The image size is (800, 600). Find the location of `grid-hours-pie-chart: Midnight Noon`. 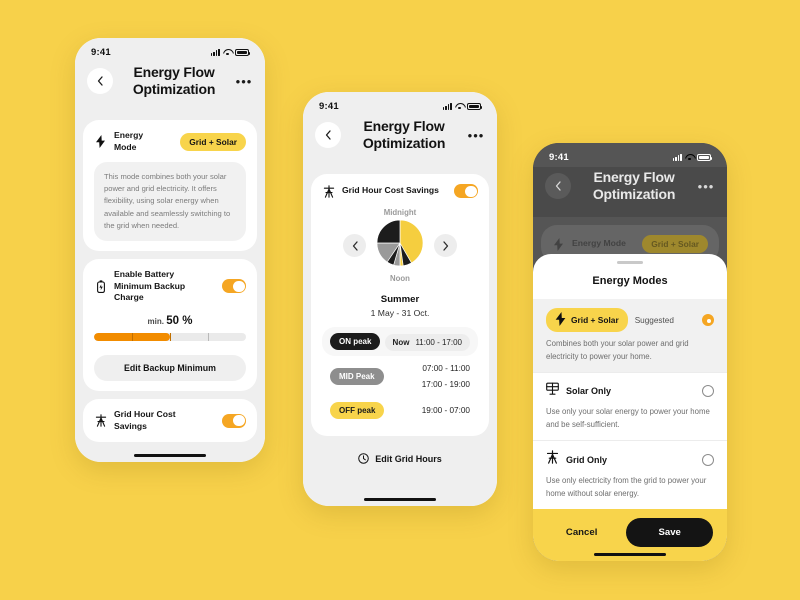

grid-hours-pie-chart: Midnight Noon is located at coordinates (400, 245).